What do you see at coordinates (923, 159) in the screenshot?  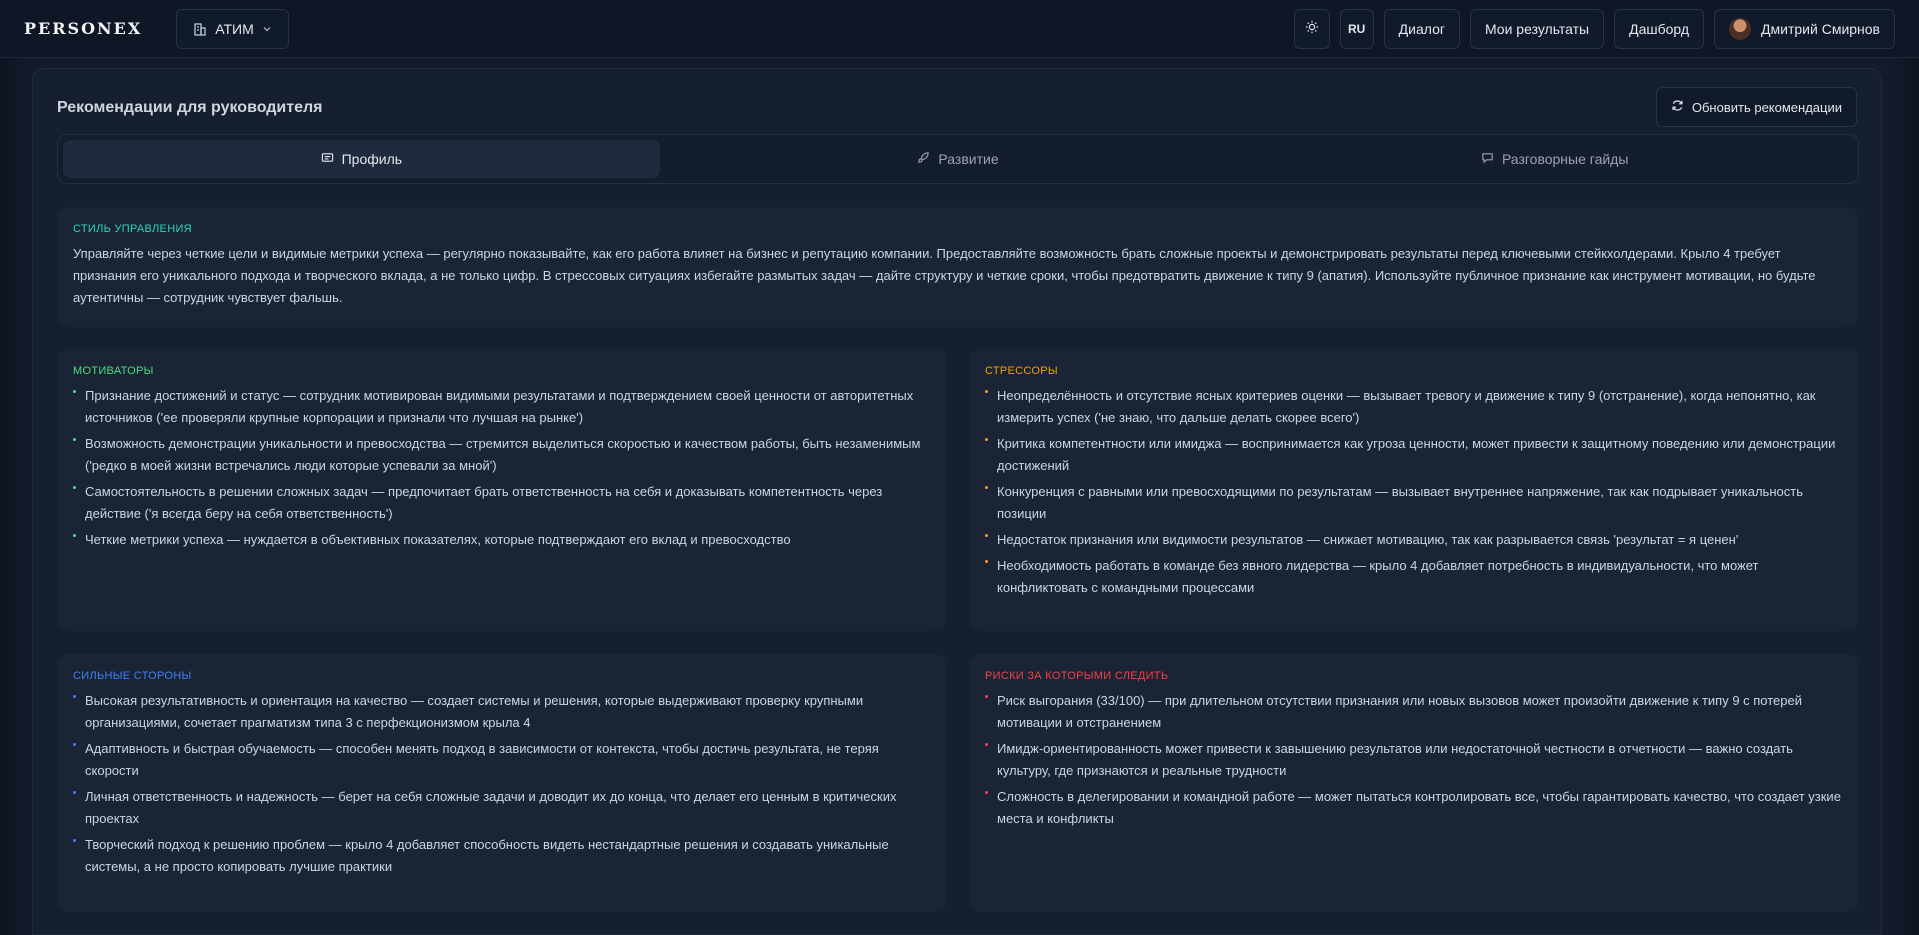 I see `rocket-icon` at bounding box center [923, 159].